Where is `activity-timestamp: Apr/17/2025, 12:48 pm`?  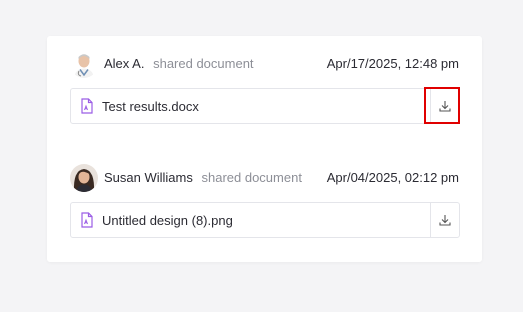 activity-timestamp: Apr/17/2025, 12:48 pm is located at coordinates (392, 63).